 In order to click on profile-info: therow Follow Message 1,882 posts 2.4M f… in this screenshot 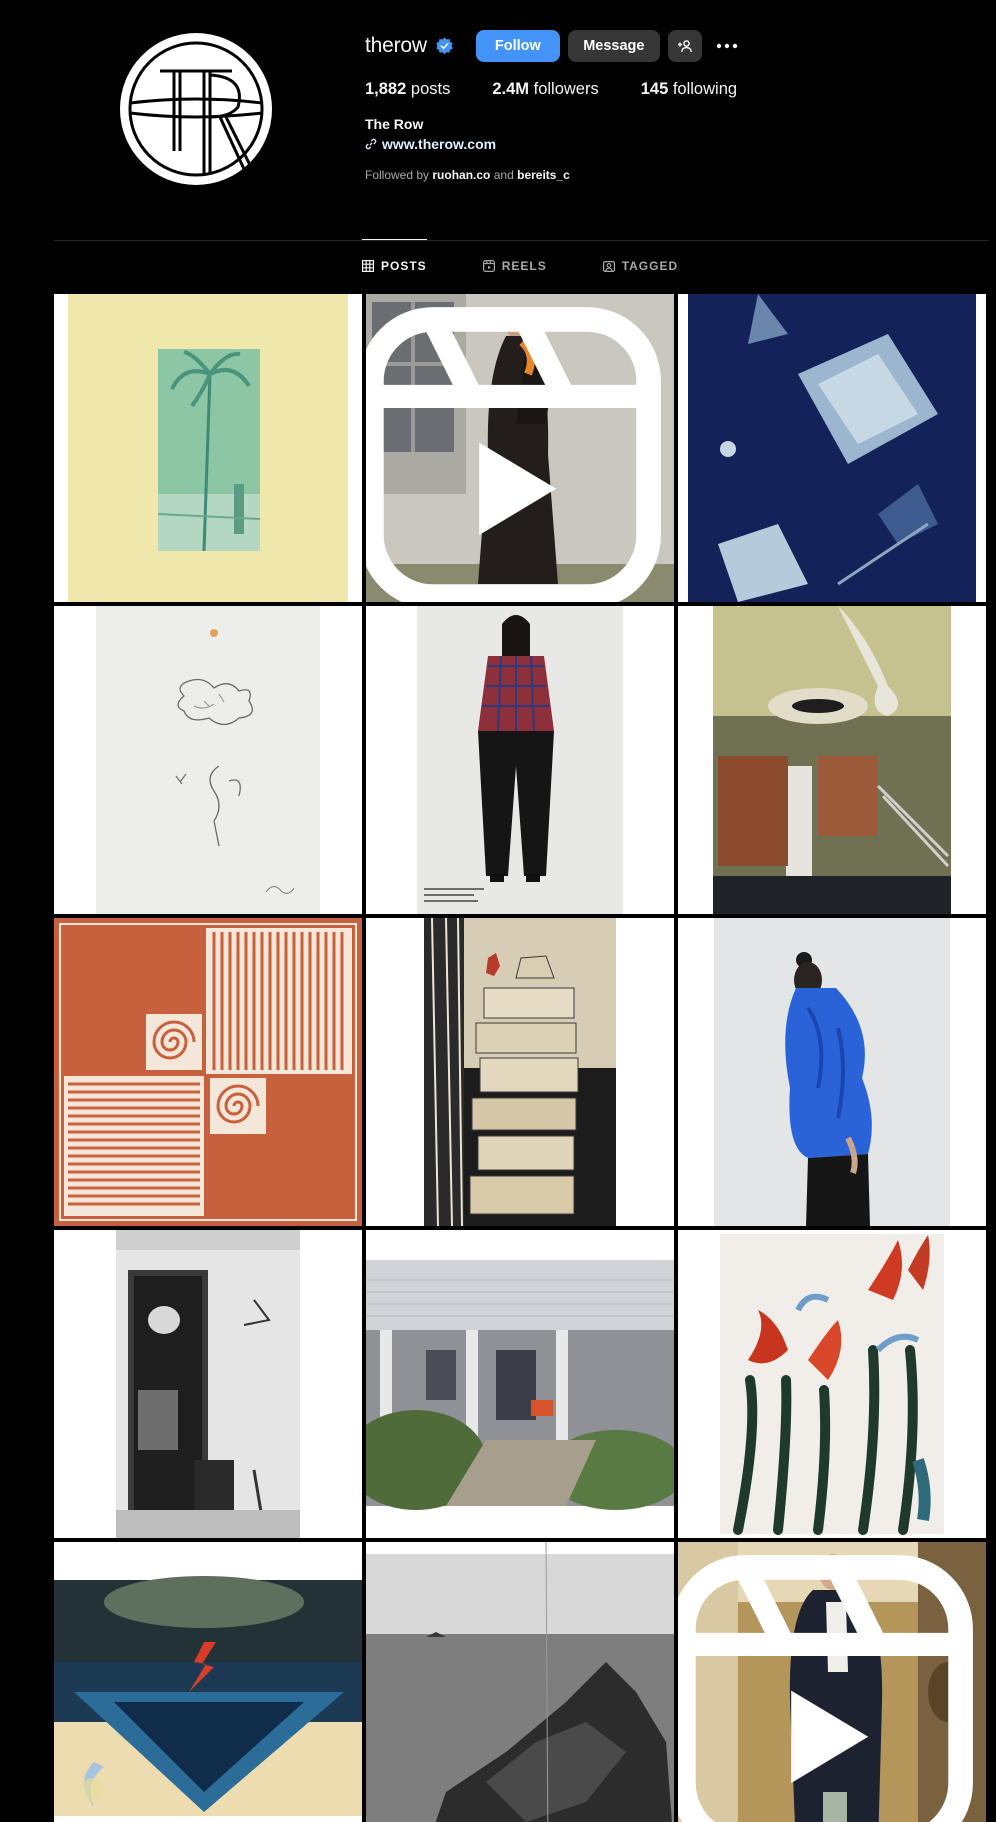, I will do `click(572, 105)`.